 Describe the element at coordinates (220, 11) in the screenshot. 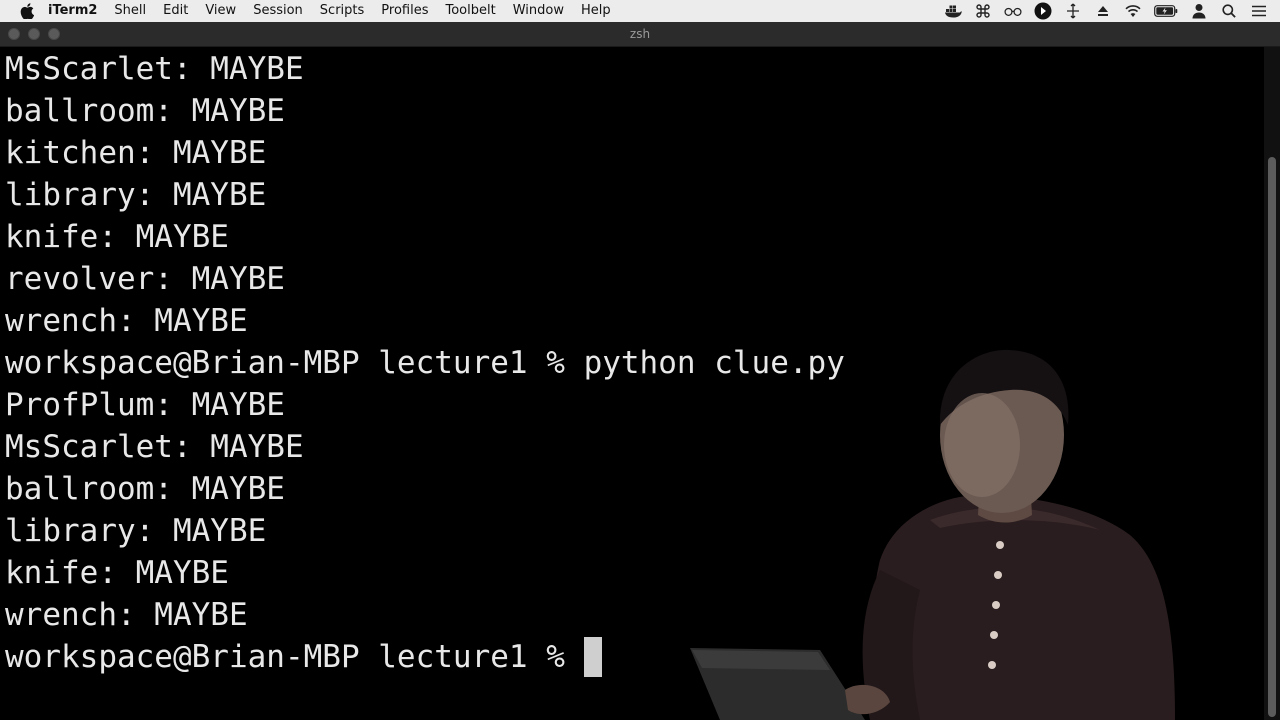

I see `menu-view: View` at that location.